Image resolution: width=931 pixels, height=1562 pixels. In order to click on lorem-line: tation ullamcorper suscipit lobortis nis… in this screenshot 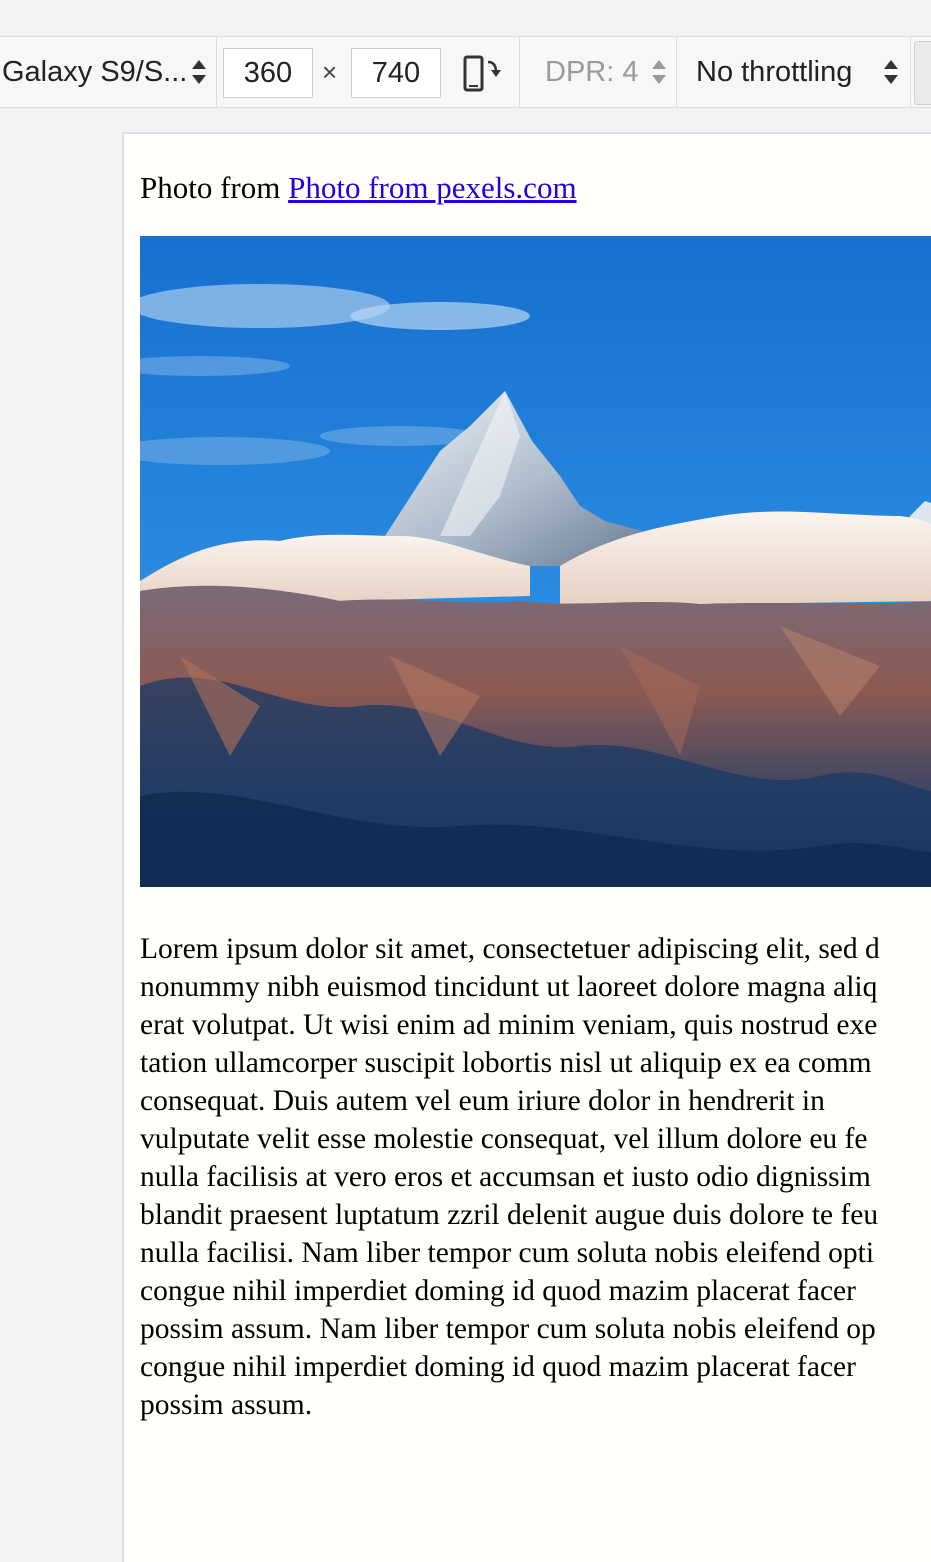, I will do `click(506, 1063)`.